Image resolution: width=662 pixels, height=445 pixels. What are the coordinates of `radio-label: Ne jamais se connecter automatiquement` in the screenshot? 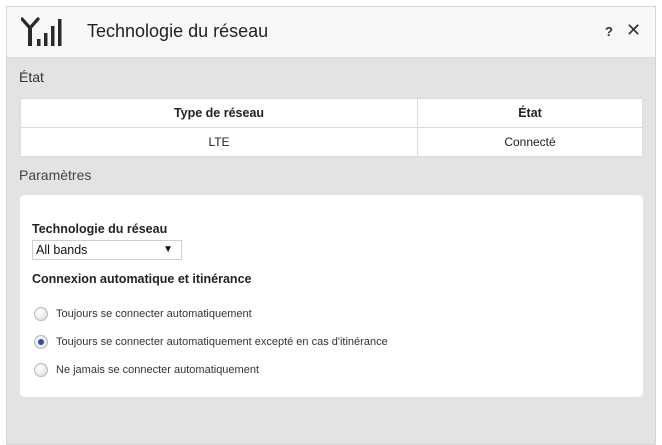 It's located at (157, 370).